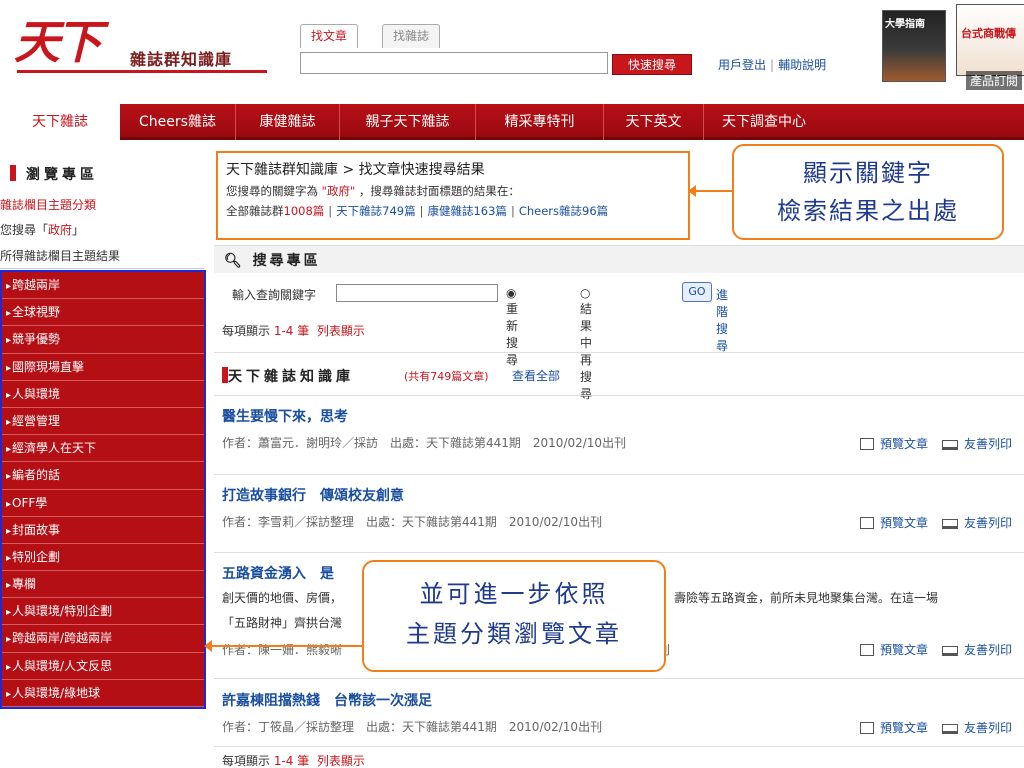 This screenshot has height=768, width=1024. I want to click on tab-find-article: 找文章, so click(329, 36).